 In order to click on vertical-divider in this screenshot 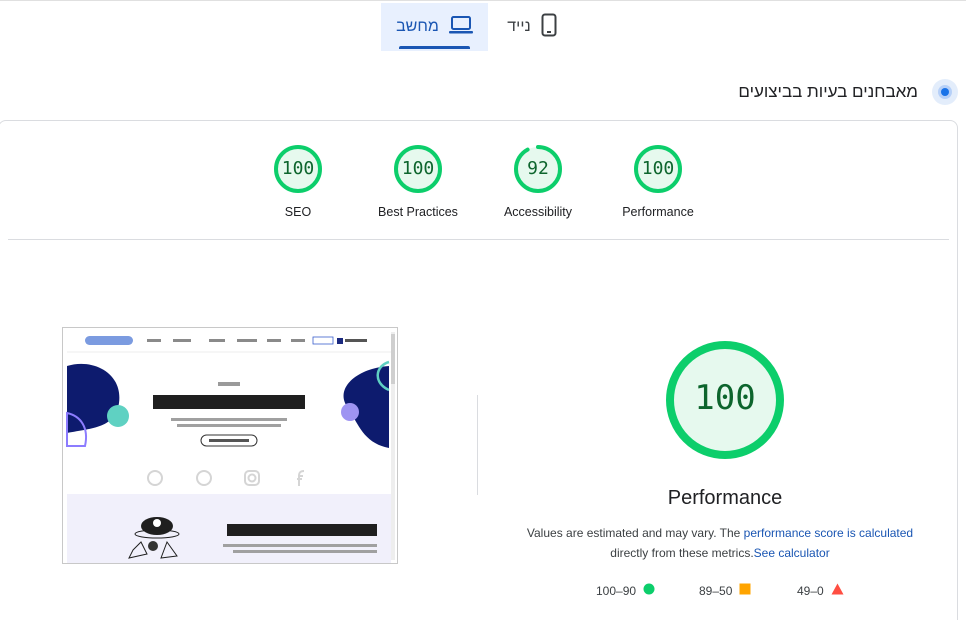, I will do `click(477, 445)`.